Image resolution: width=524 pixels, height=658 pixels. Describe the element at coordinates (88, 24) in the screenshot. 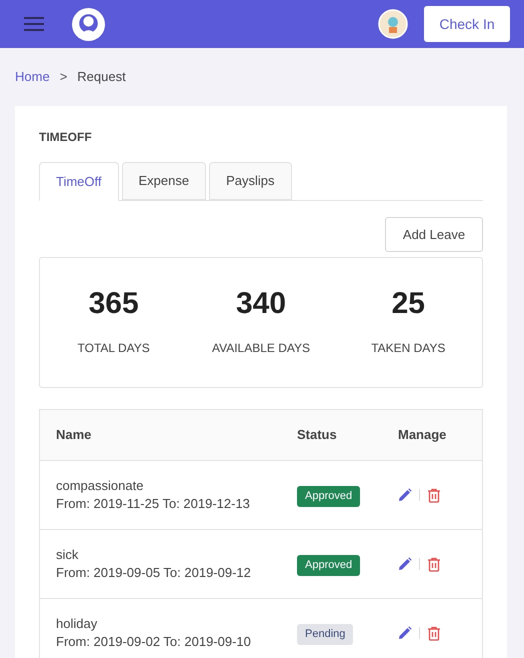

I see `logo-icon` at that location.